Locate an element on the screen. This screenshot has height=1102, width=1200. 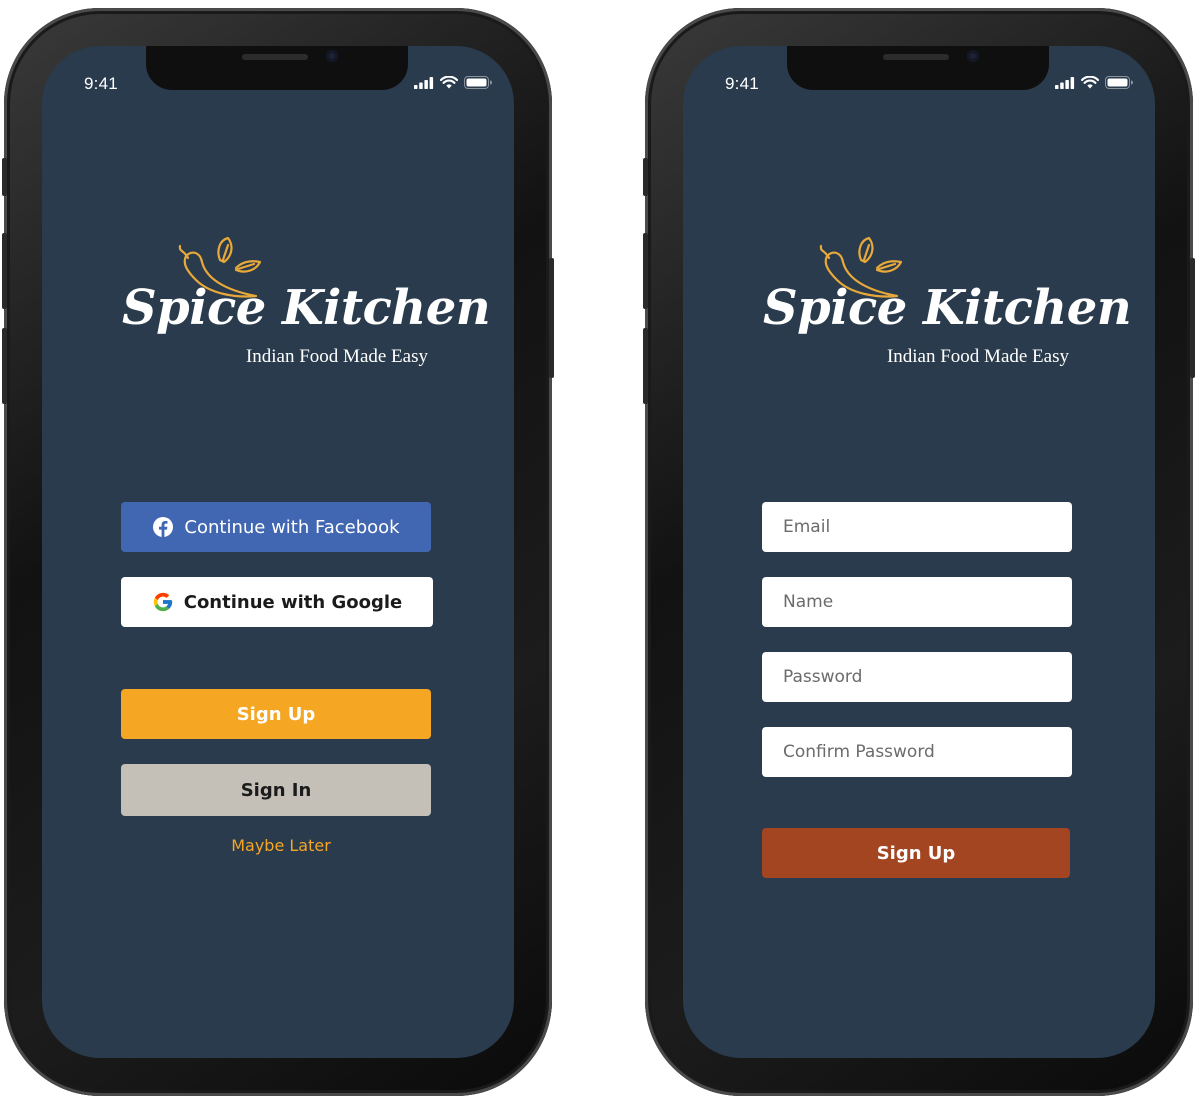
google-button-label: Continue with Google is located at coordinates (293, 602).